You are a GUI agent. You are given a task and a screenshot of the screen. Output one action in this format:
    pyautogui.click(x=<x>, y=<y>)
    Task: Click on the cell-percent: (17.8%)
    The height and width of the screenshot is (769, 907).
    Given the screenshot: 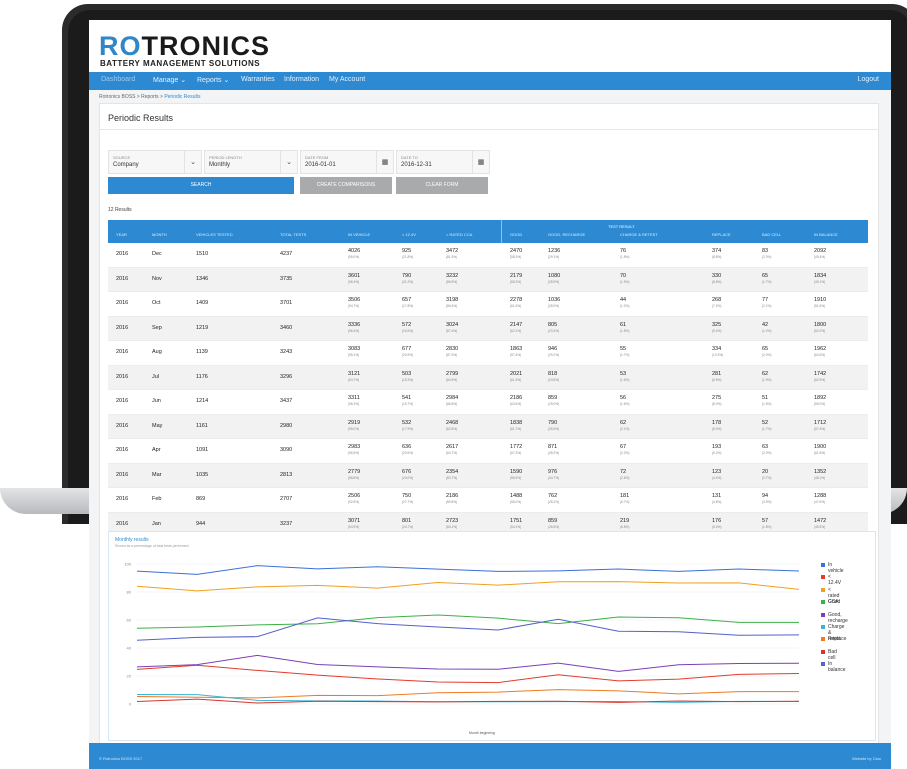 What is the action you would take?
    pyautogui.click(x=408, y=306)
    